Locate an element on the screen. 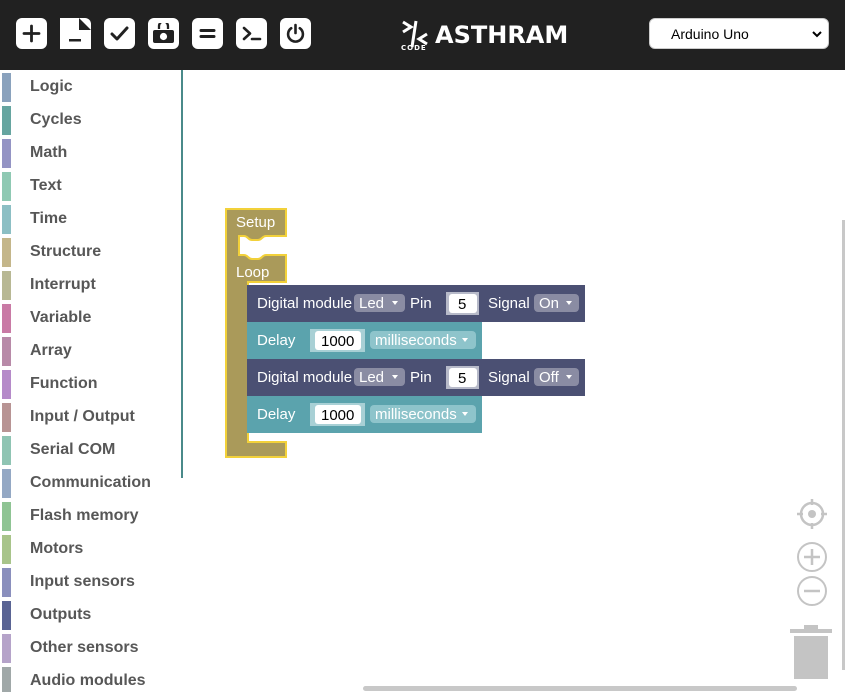 The height and width of the screenshot is (692, 845). recenter-icon is located at coordinates (812, 514).